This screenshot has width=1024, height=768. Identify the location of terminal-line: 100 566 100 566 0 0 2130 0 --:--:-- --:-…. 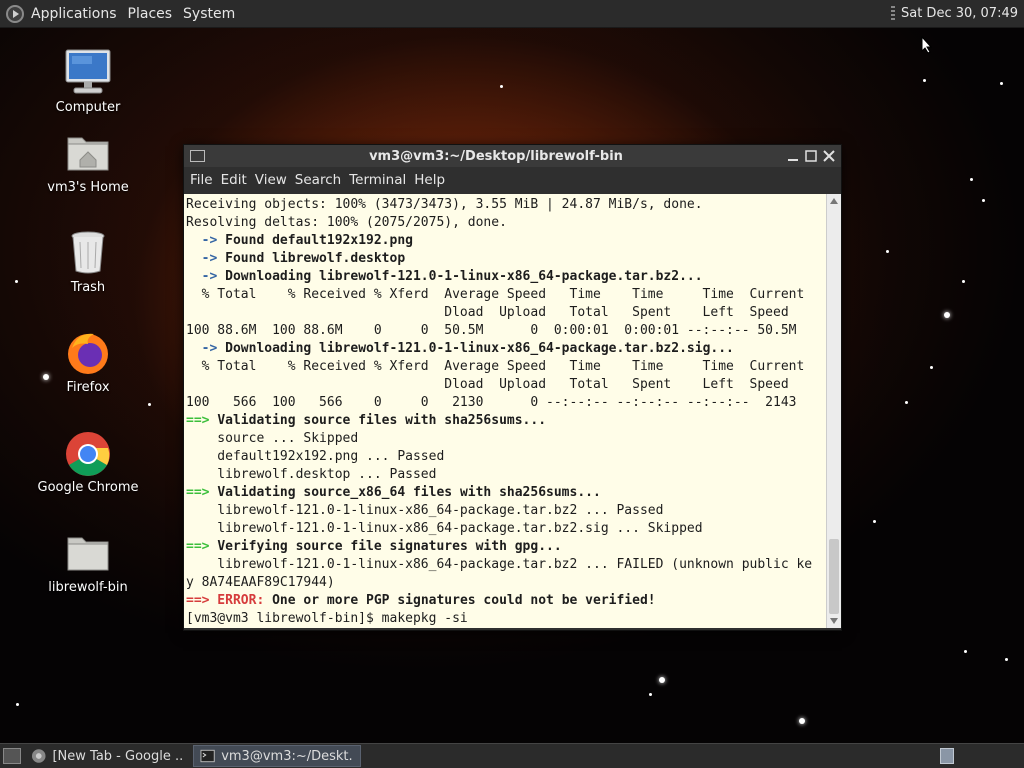
(491, 402).